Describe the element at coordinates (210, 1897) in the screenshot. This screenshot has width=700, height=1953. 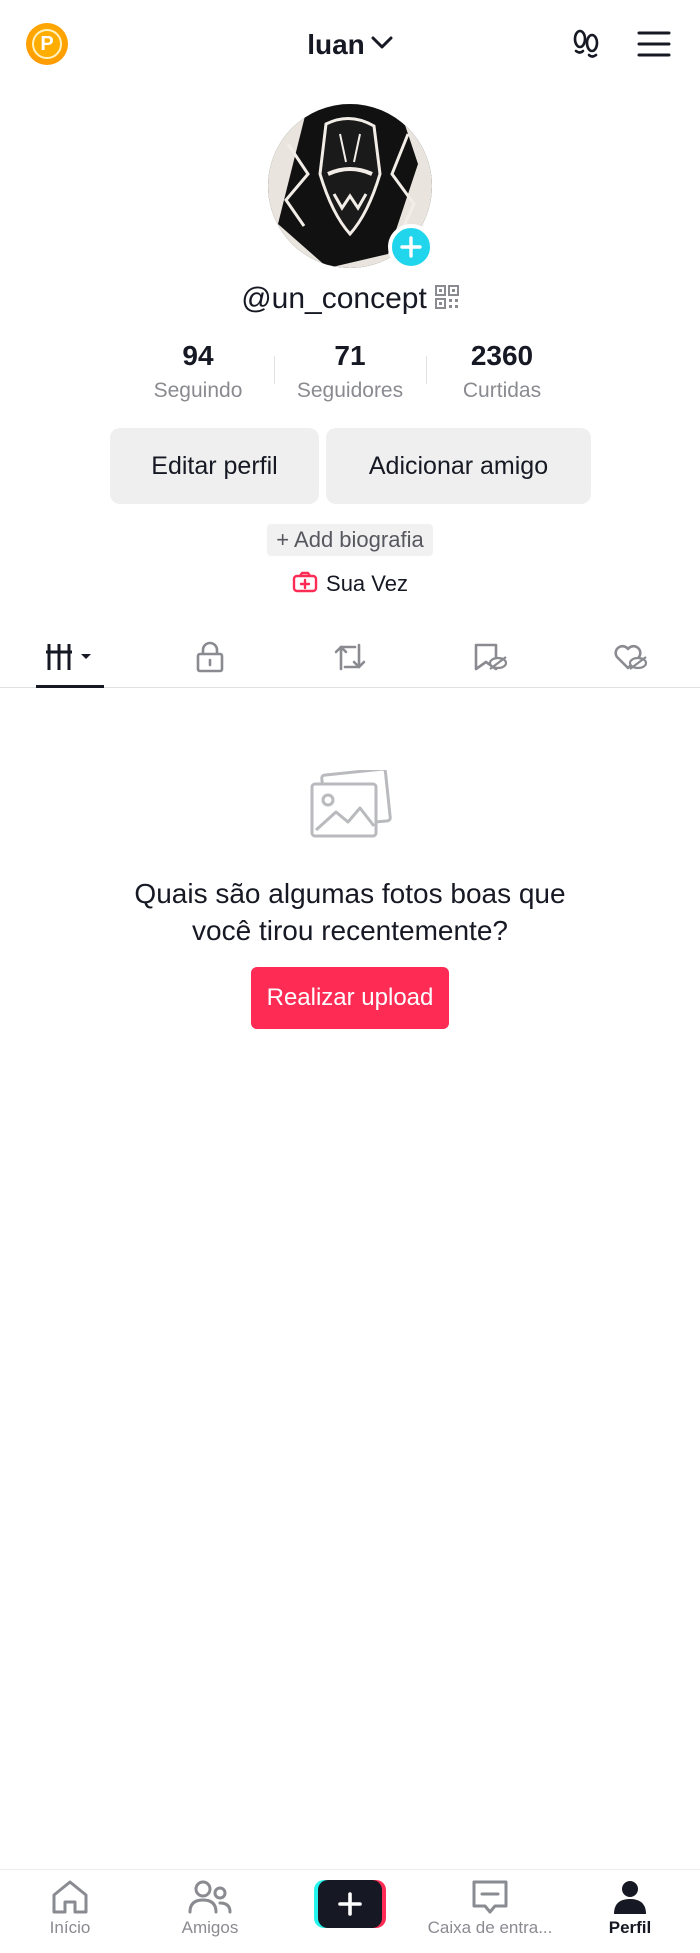
I see `friends-icon` at that location.